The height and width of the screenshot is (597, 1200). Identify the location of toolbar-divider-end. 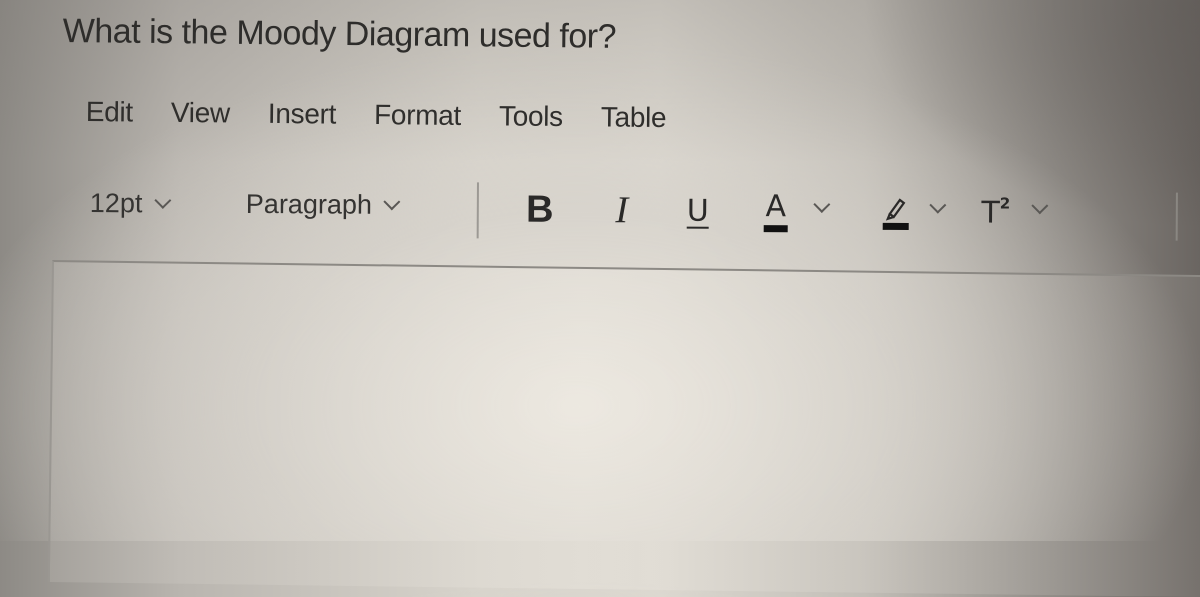
(1176, 216).